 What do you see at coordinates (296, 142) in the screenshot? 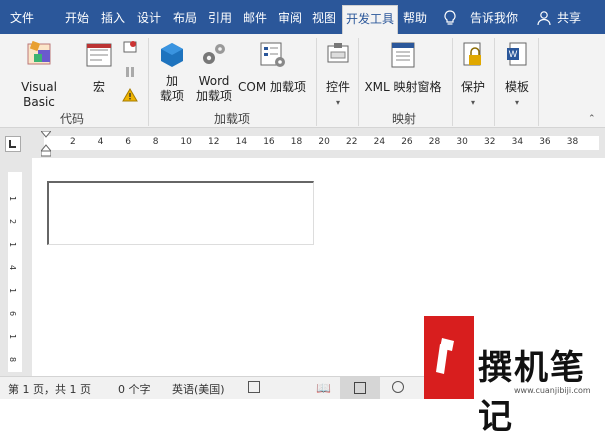
I see `ruler-tick-label: 18` at bounding box center [296, 142].